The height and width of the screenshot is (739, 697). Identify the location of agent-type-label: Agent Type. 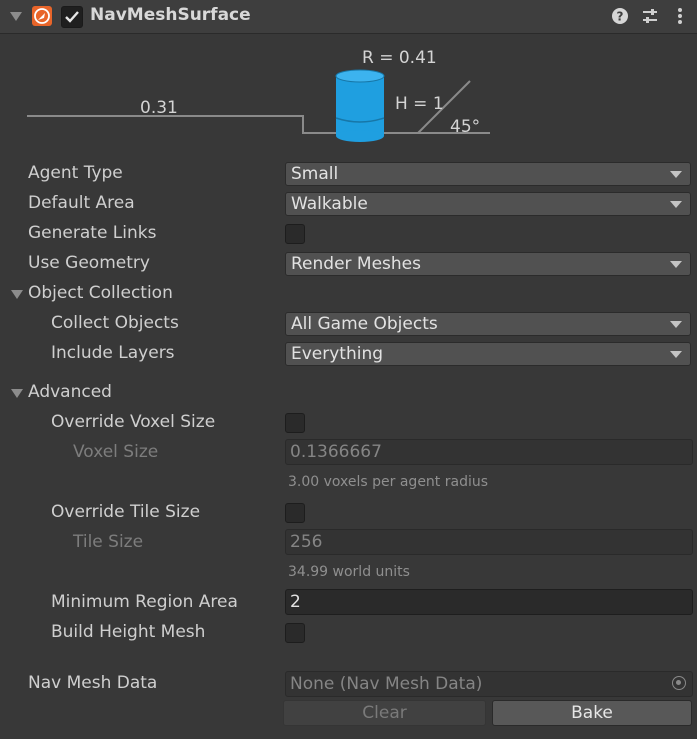
(75, 173).